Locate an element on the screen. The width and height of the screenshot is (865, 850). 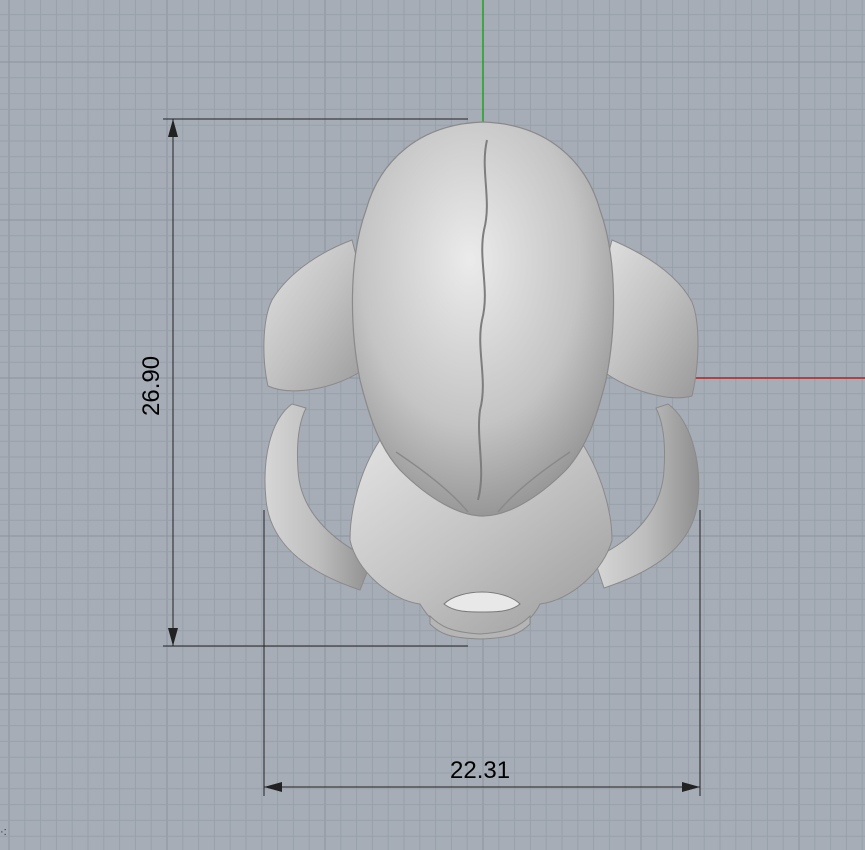
width-dimension-label: 22.31 is located at coordinates (480, 770).